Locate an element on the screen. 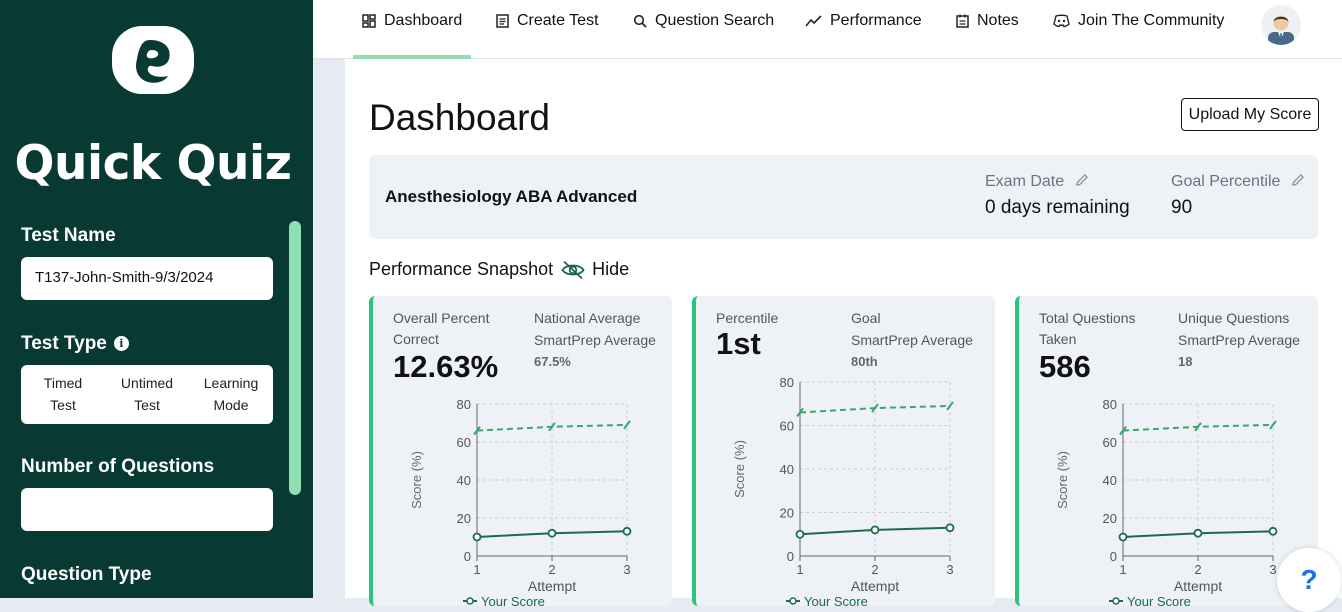  nav-question-search: Question Search is located at coordinates (703, 29).